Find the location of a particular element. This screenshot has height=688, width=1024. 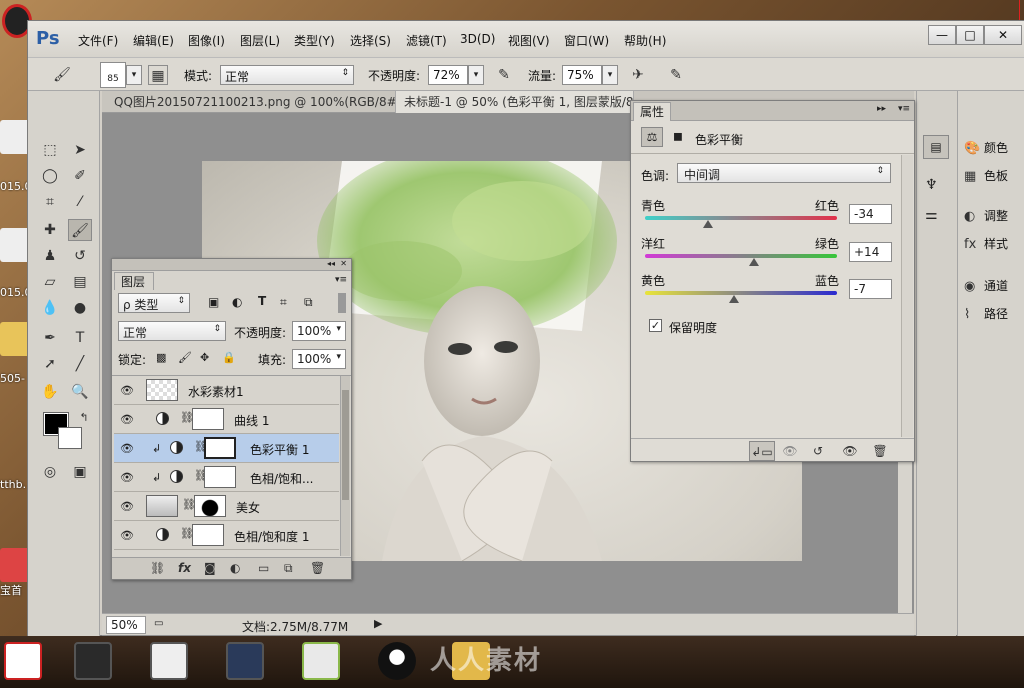

properties-panel-icon: ▤ is located at coordinates (936, 147).